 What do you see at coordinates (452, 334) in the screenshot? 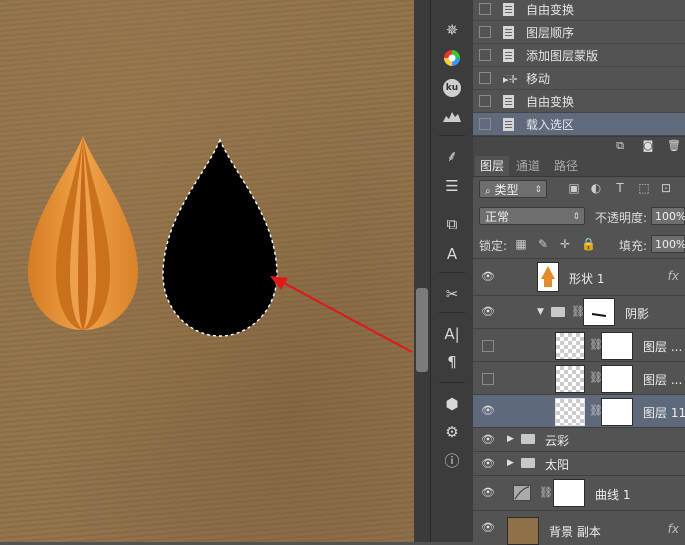
I see `paragraph-char-icon: A|` at bounding box center [452, 334].